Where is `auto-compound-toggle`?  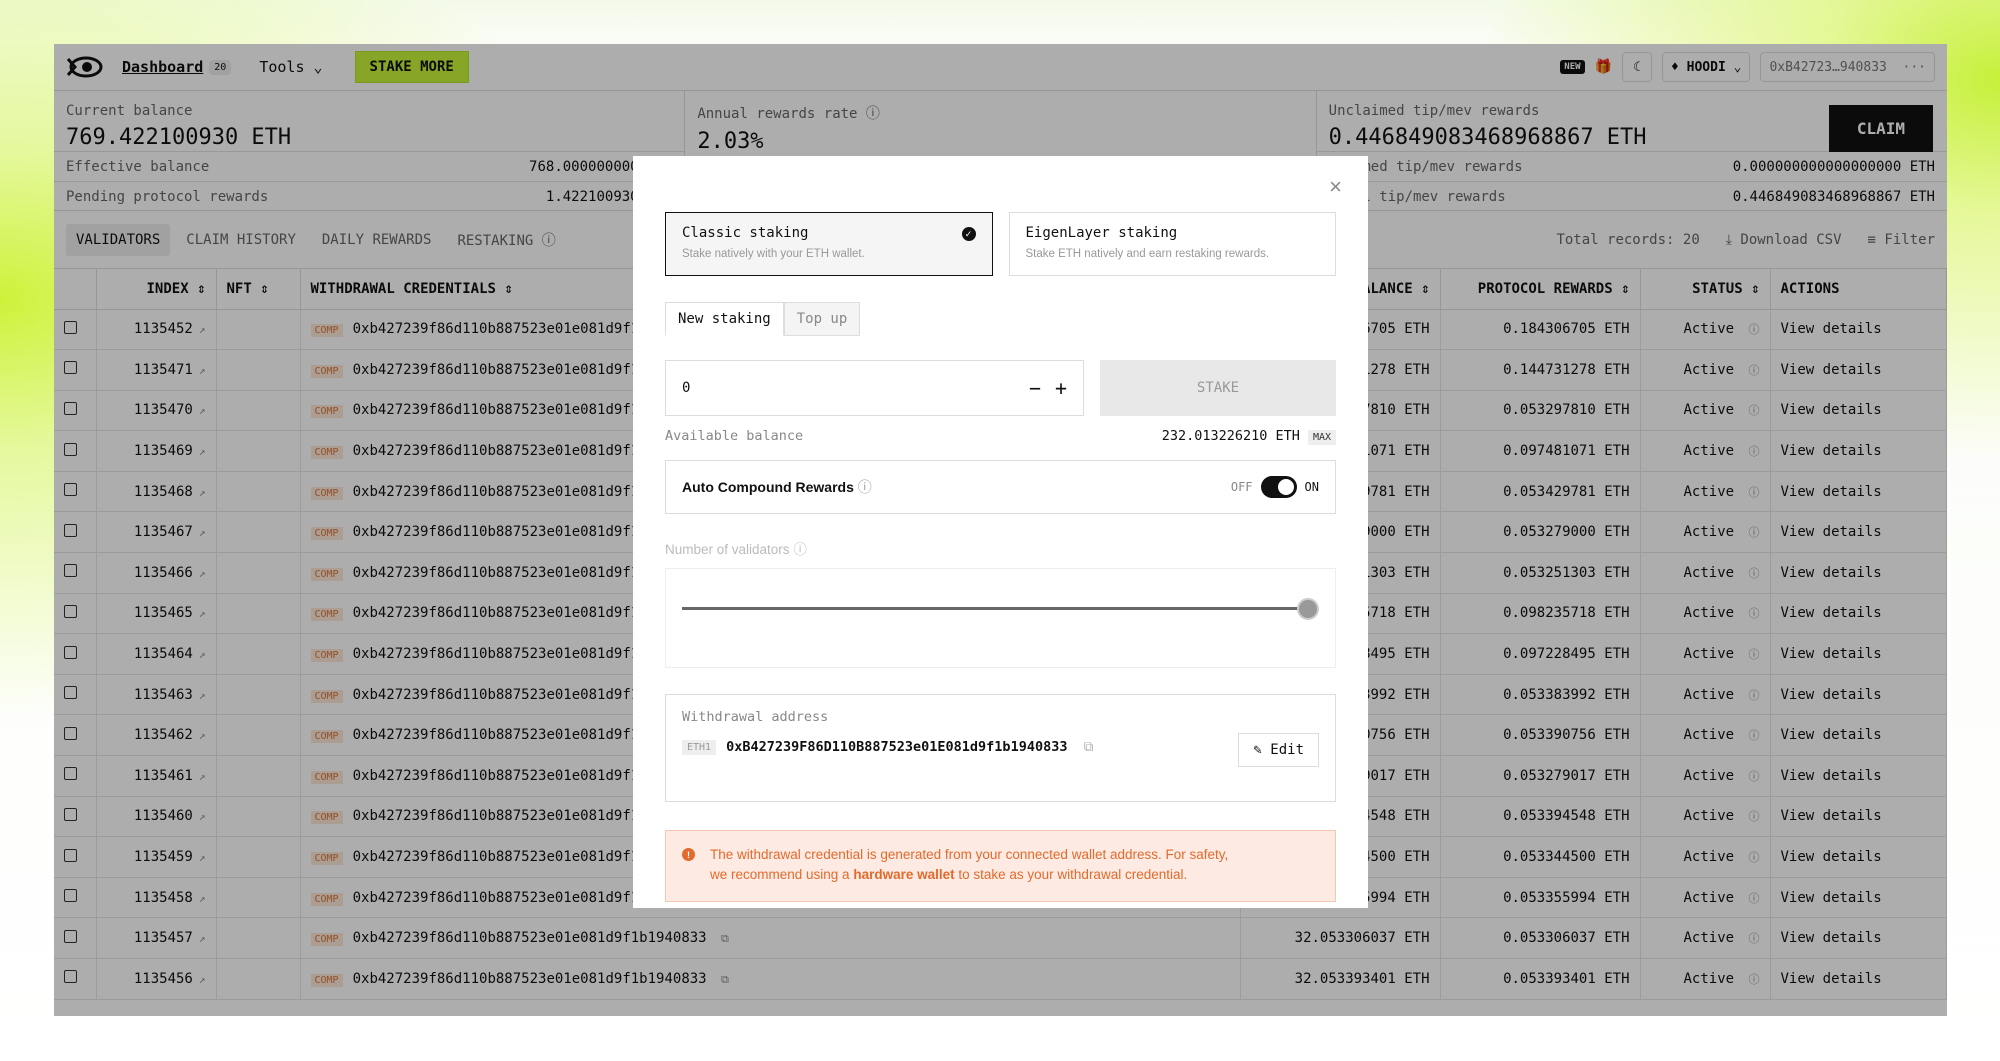 auto-compound-toggle is located at coordinates (1278, 487).